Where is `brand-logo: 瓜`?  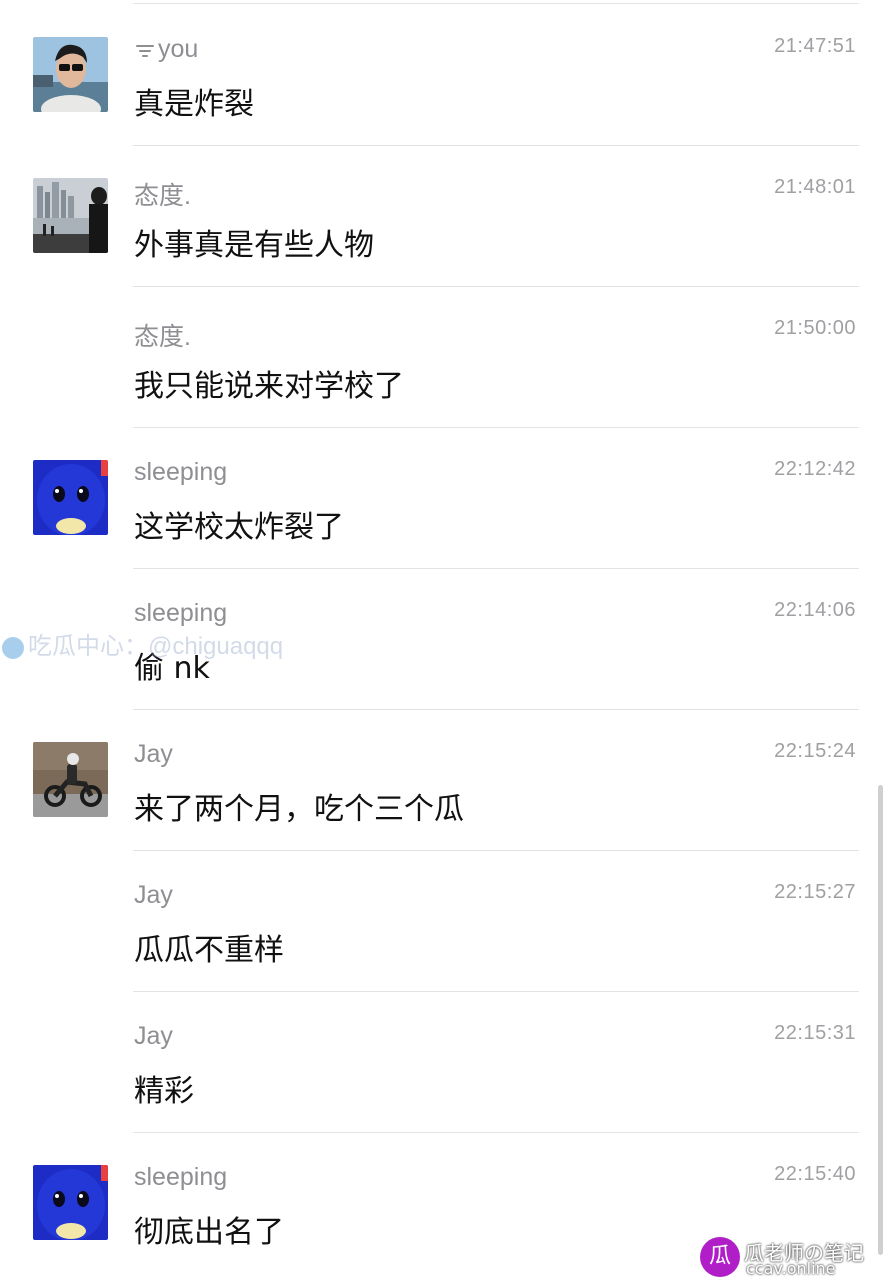
brand-logo: 瓜 is located at coordinates (720, 1257).